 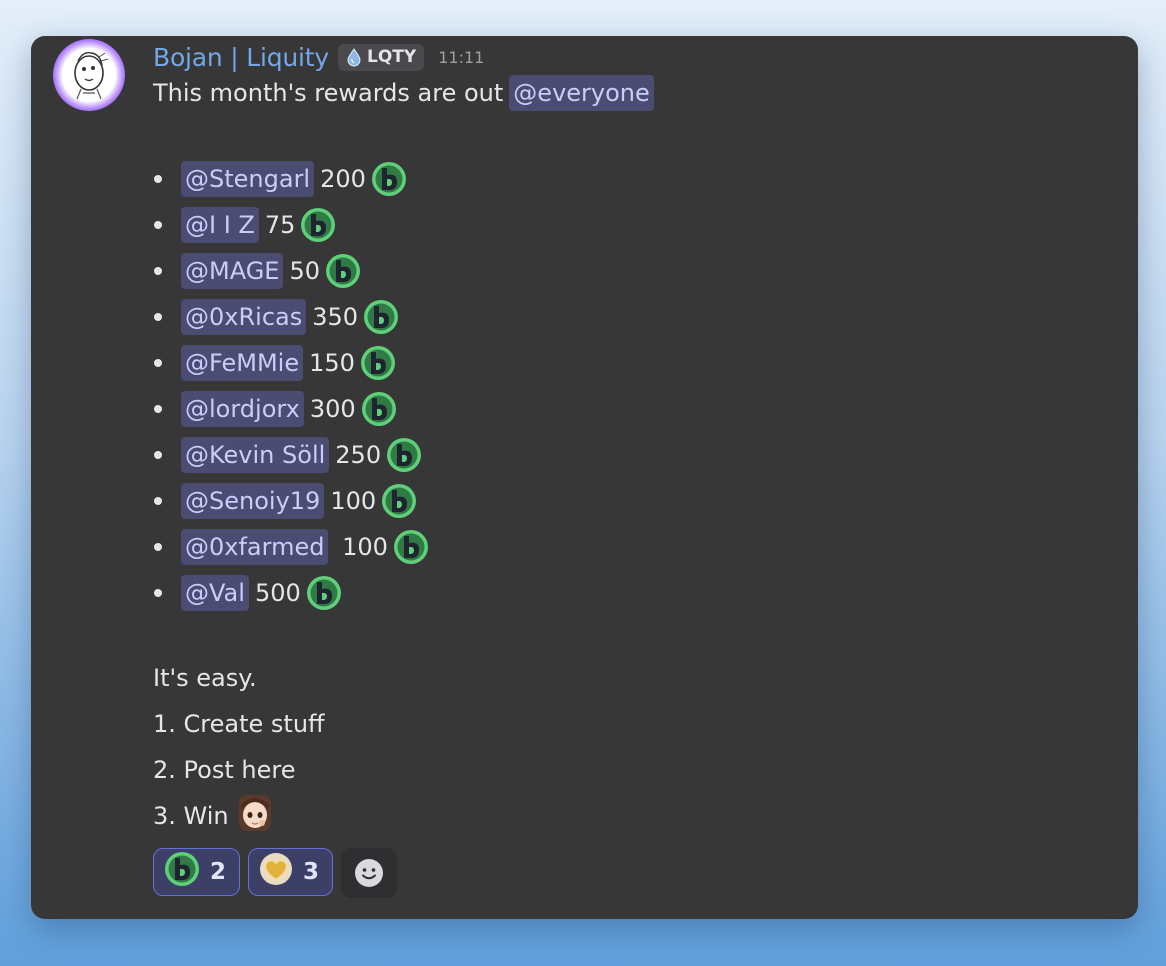 What do you see at coordinates (328, 93) in the screenshot?
I see `intro-text: This month's rewards are out` at bounding box center [328, 93].